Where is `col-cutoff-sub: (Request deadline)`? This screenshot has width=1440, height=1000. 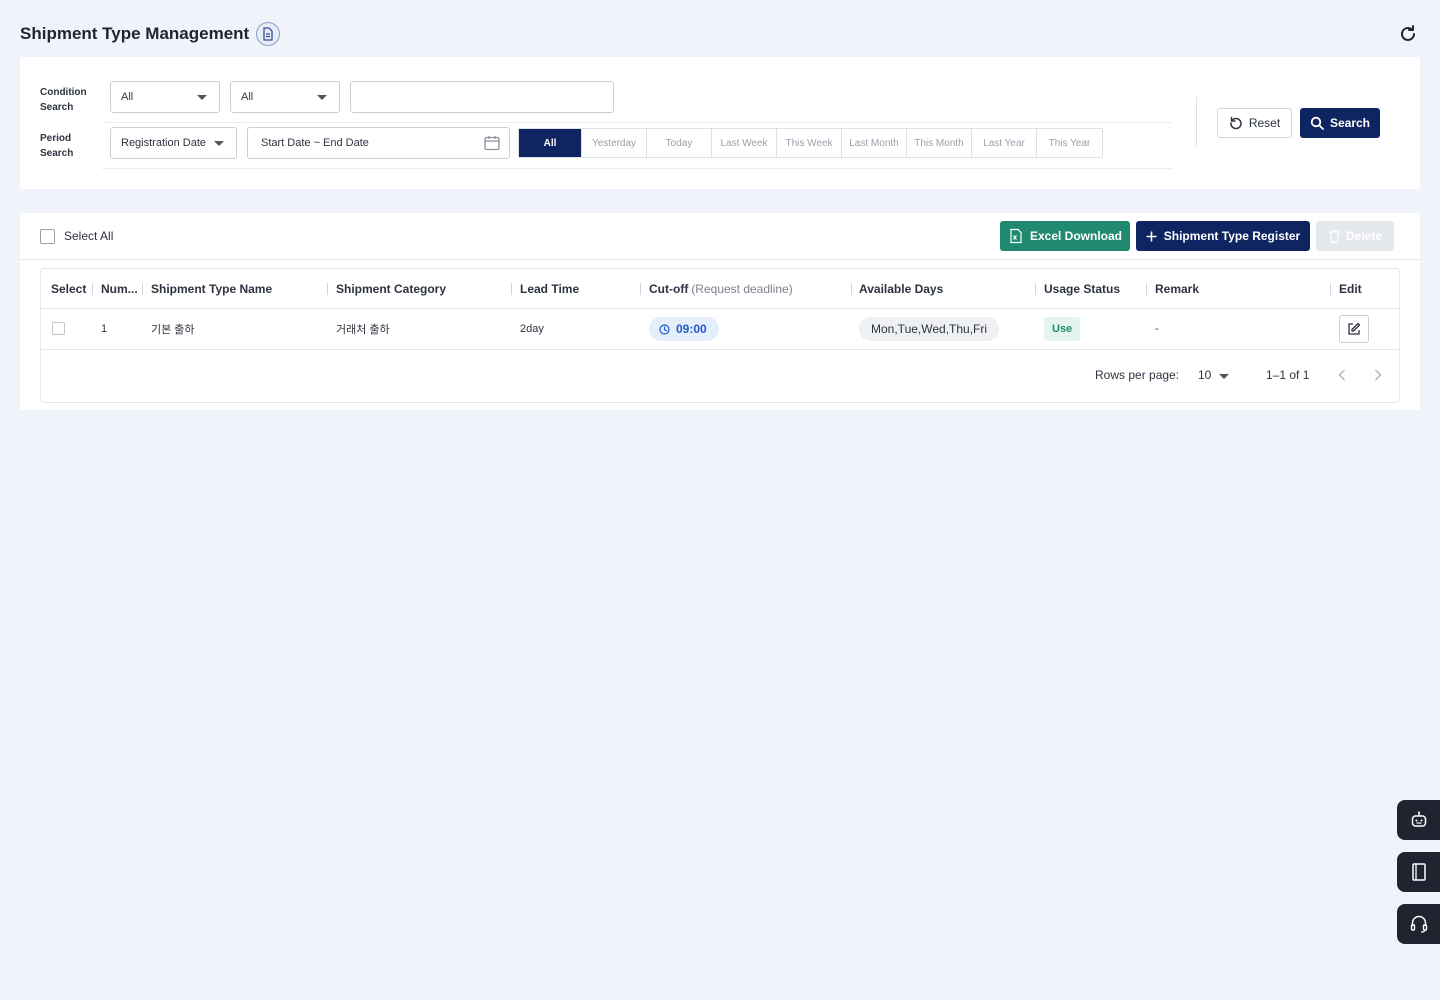 col-cutoff-sub: (Request deadline) is located at coordinates (742, 289).